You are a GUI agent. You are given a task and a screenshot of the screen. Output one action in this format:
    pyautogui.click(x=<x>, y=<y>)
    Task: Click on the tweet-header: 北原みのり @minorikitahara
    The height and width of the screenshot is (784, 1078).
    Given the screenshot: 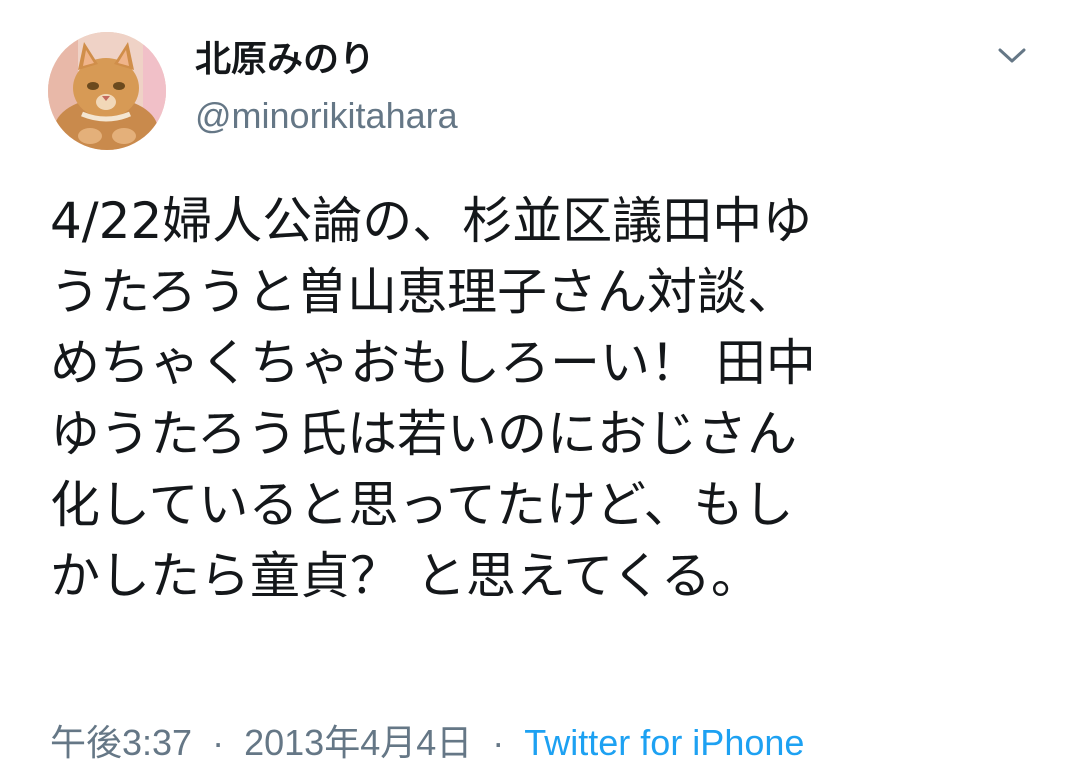 What is the action you would take?
    pyautogui.click(x=543, y=92)
    